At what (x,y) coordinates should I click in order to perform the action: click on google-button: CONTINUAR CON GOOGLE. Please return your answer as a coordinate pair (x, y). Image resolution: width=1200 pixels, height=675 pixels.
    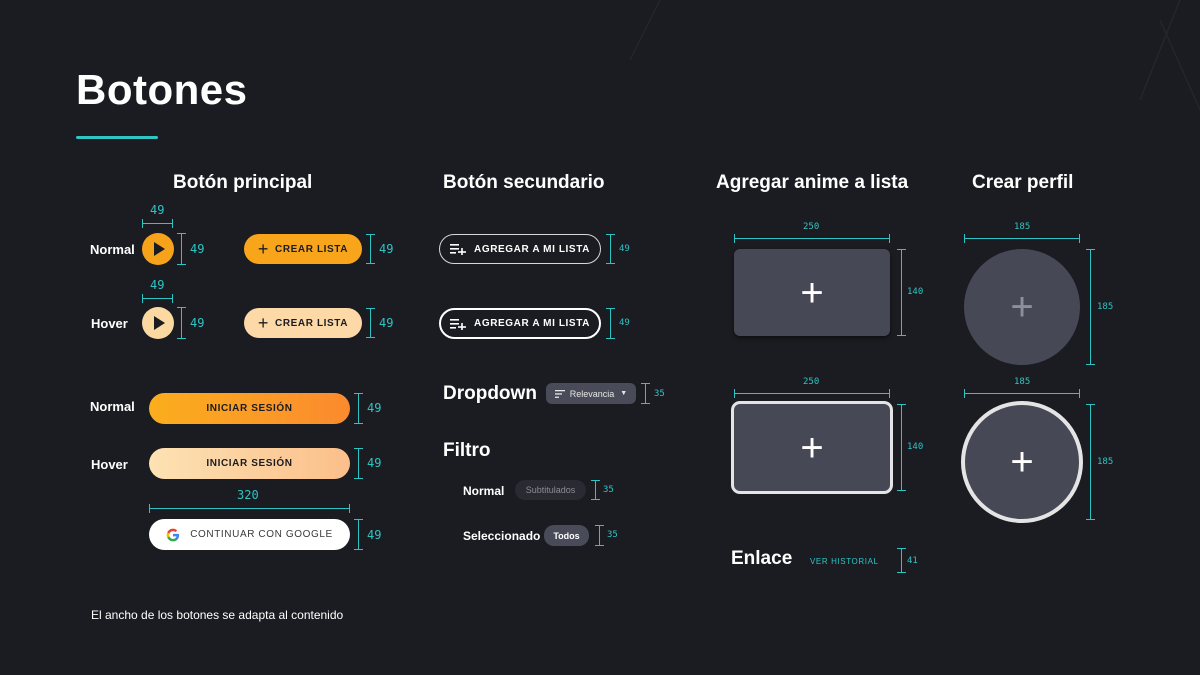
    Looking at the image, I should click on (249, 534).